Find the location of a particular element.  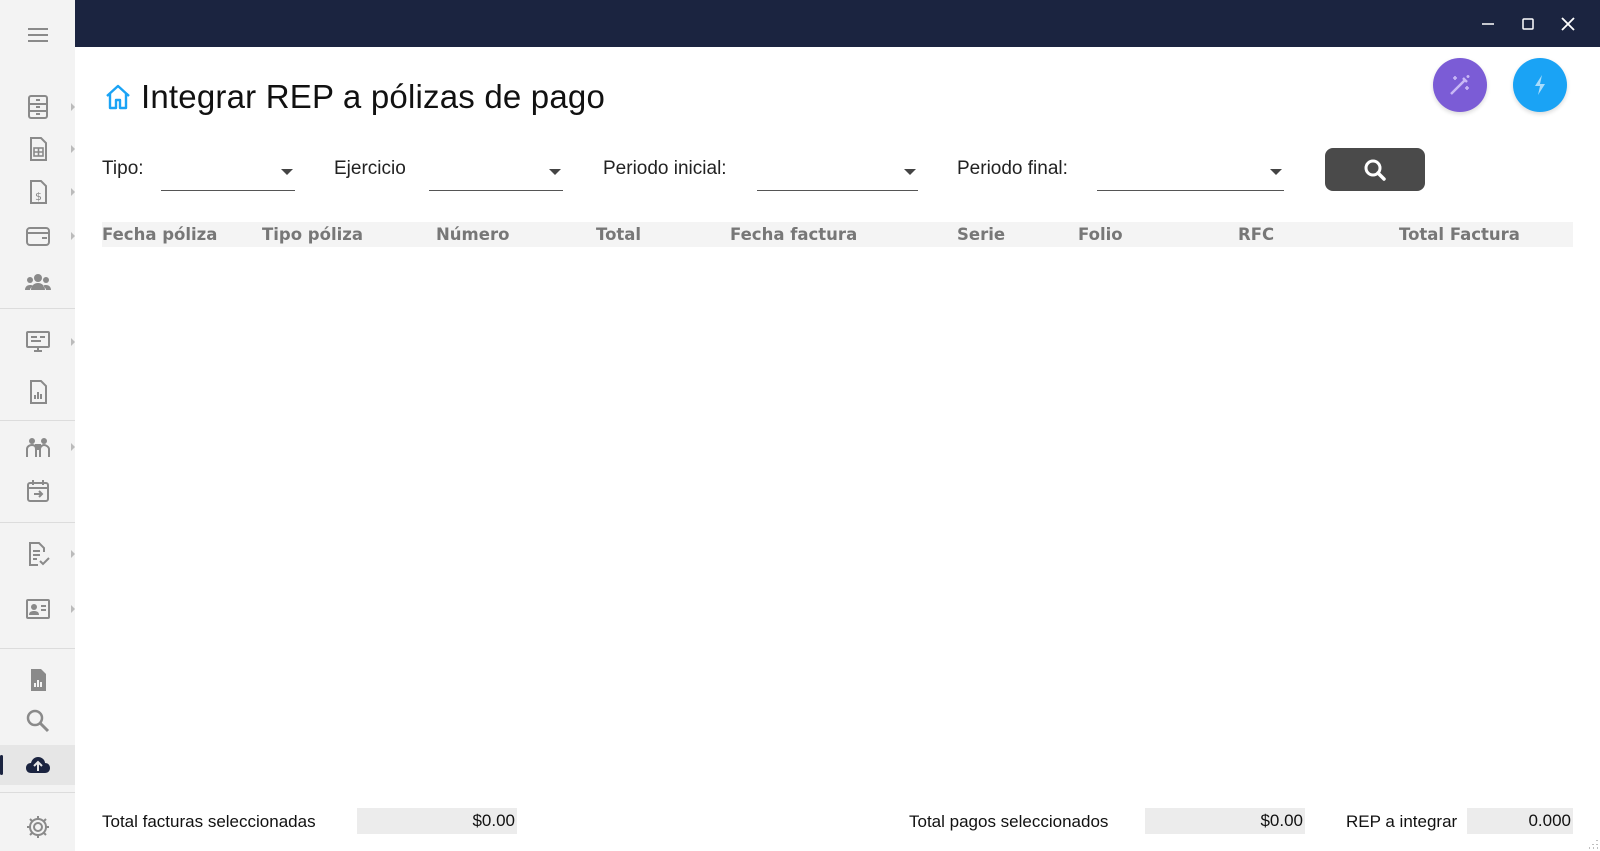

sidebar-item-invoice: $ is located at coordinates (37, 192).